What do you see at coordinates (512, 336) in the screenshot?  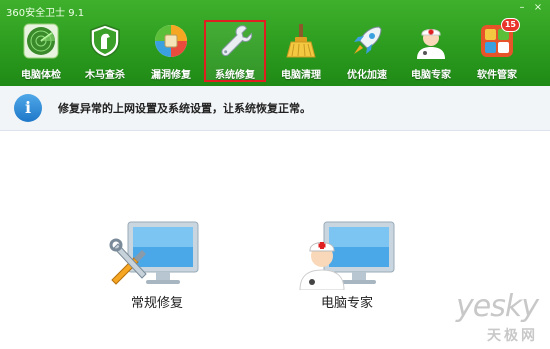 I see `watermark-site: 天极网` at bounding box center [512, 336].